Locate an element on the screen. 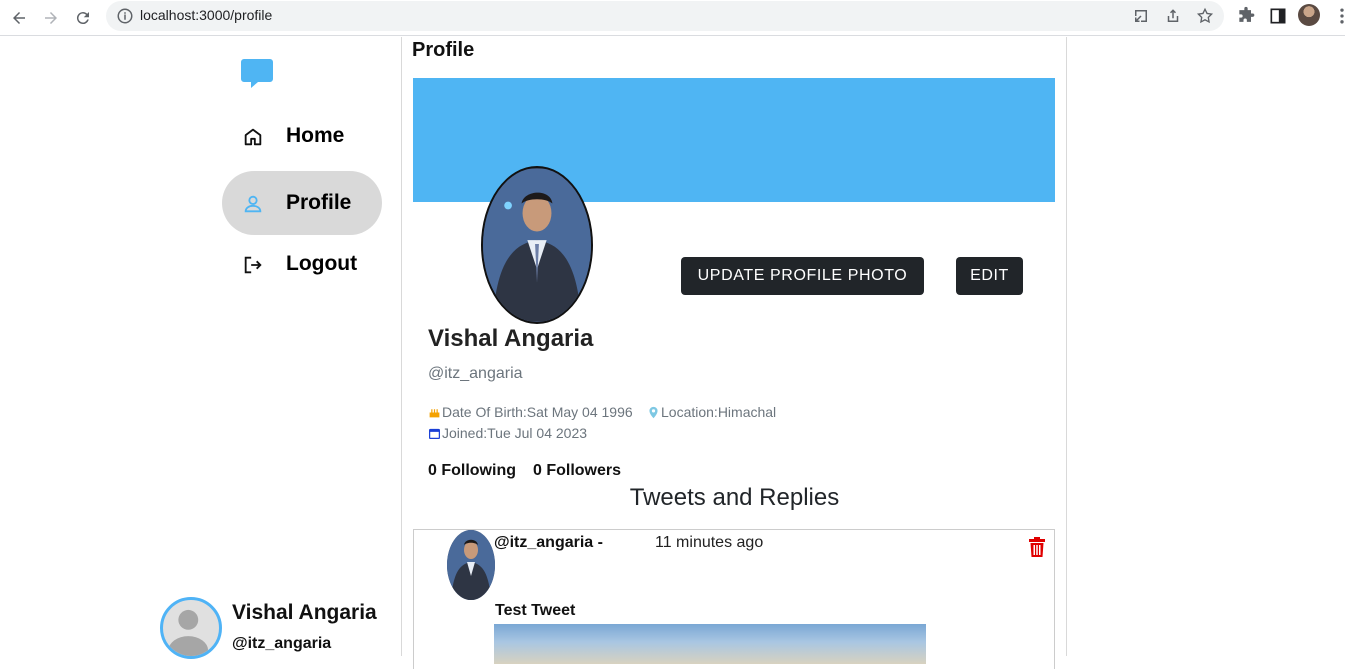 Image resolution: width=1345 pixels, height=669 pixels. location-pin-icon is located at coordinates (653, 412).